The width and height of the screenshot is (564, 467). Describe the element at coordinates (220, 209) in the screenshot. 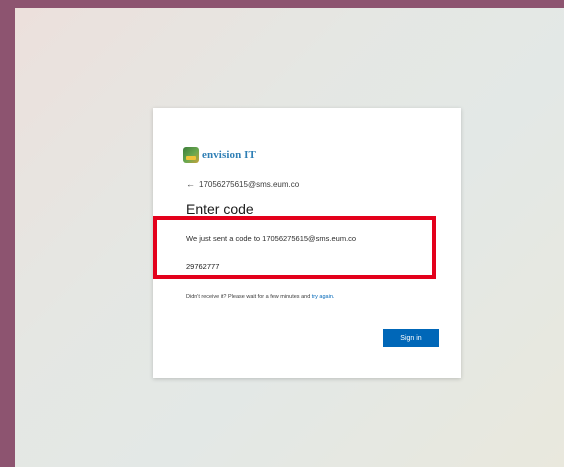

I see `page-title: Enter code` at that location.